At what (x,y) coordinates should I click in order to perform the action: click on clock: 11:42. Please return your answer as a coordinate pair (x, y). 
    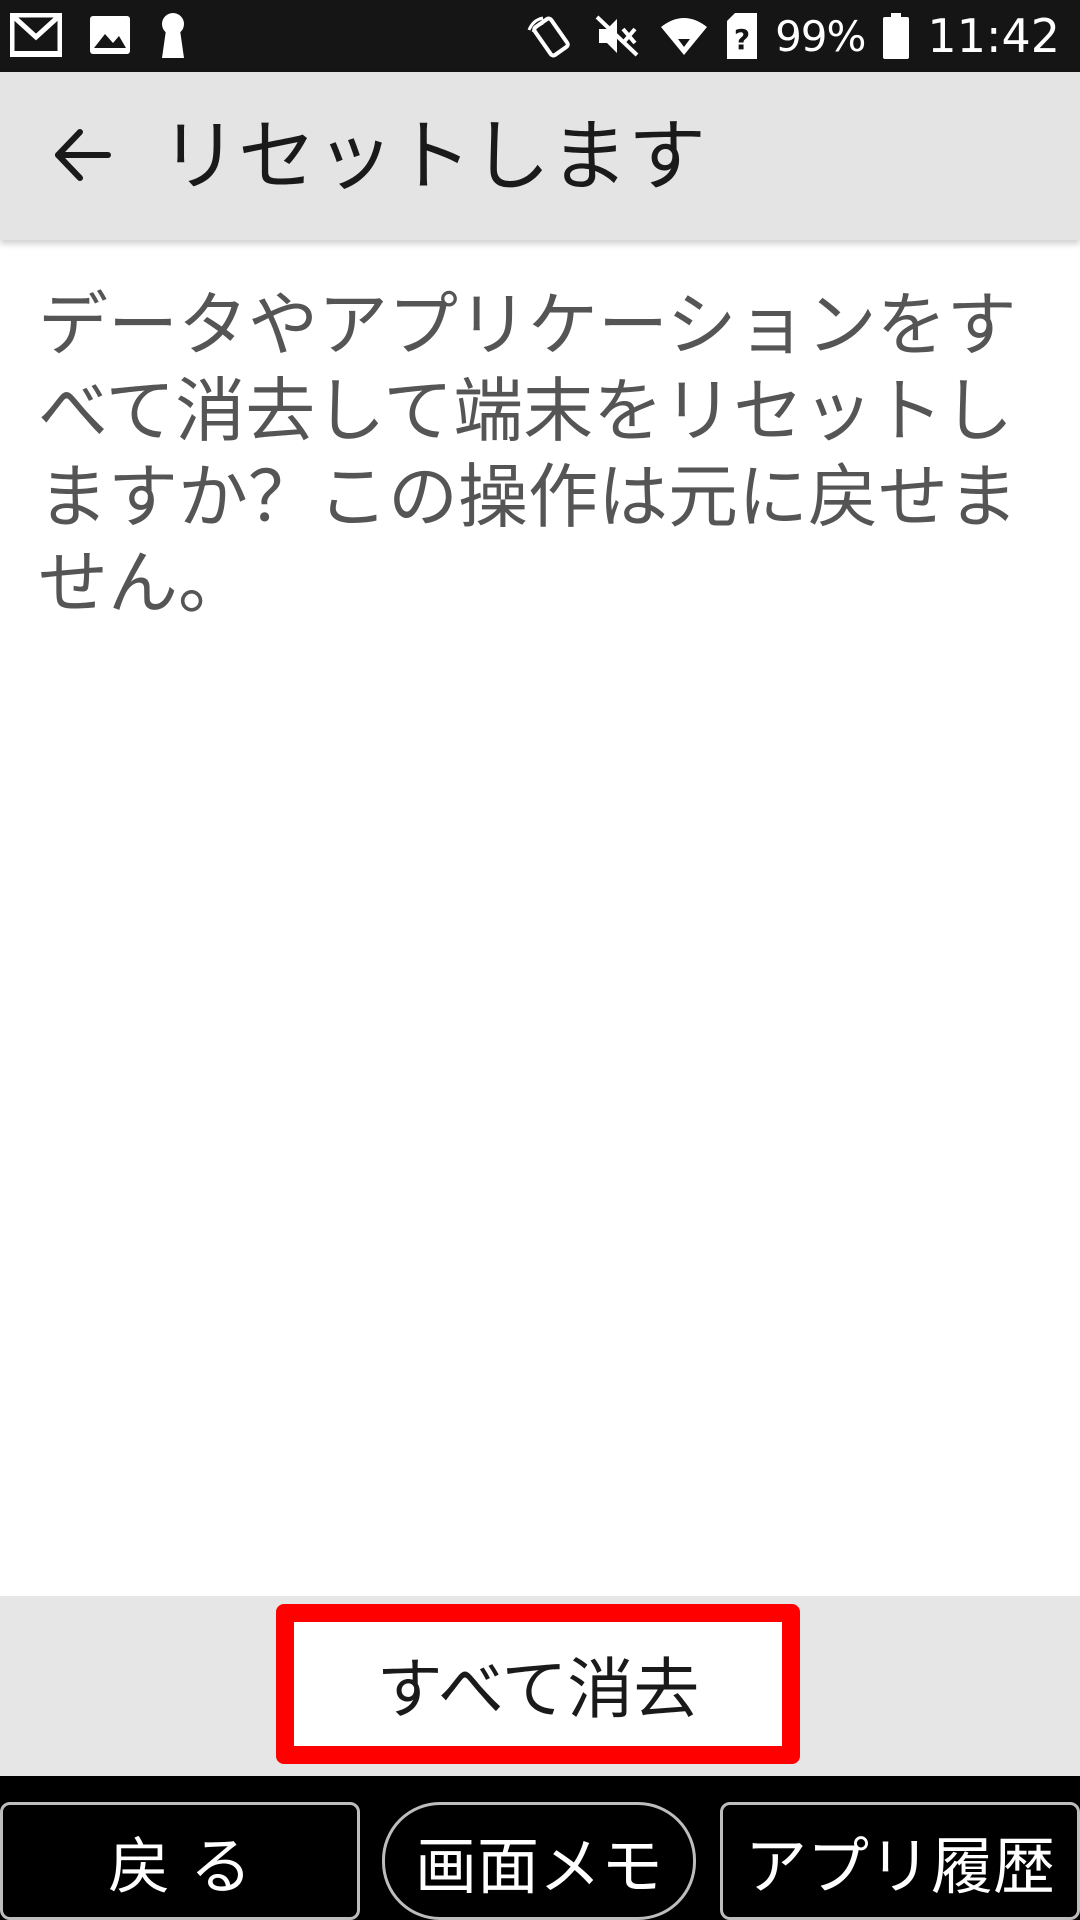
    Looking at the image, I should click on (993, 36).